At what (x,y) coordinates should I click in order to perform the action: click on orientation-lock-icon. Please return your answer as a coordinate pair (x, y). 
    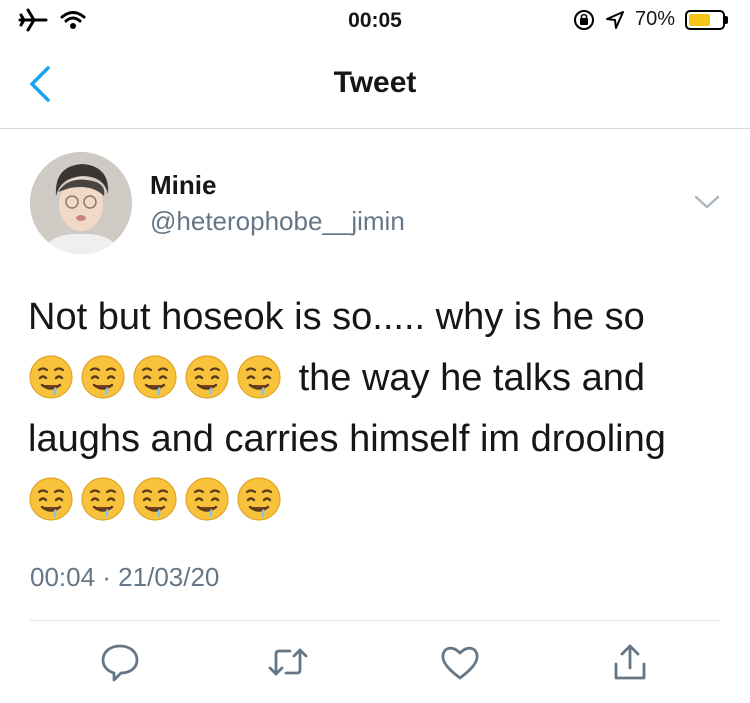
    Looking at the image, I should click on (583, 19).